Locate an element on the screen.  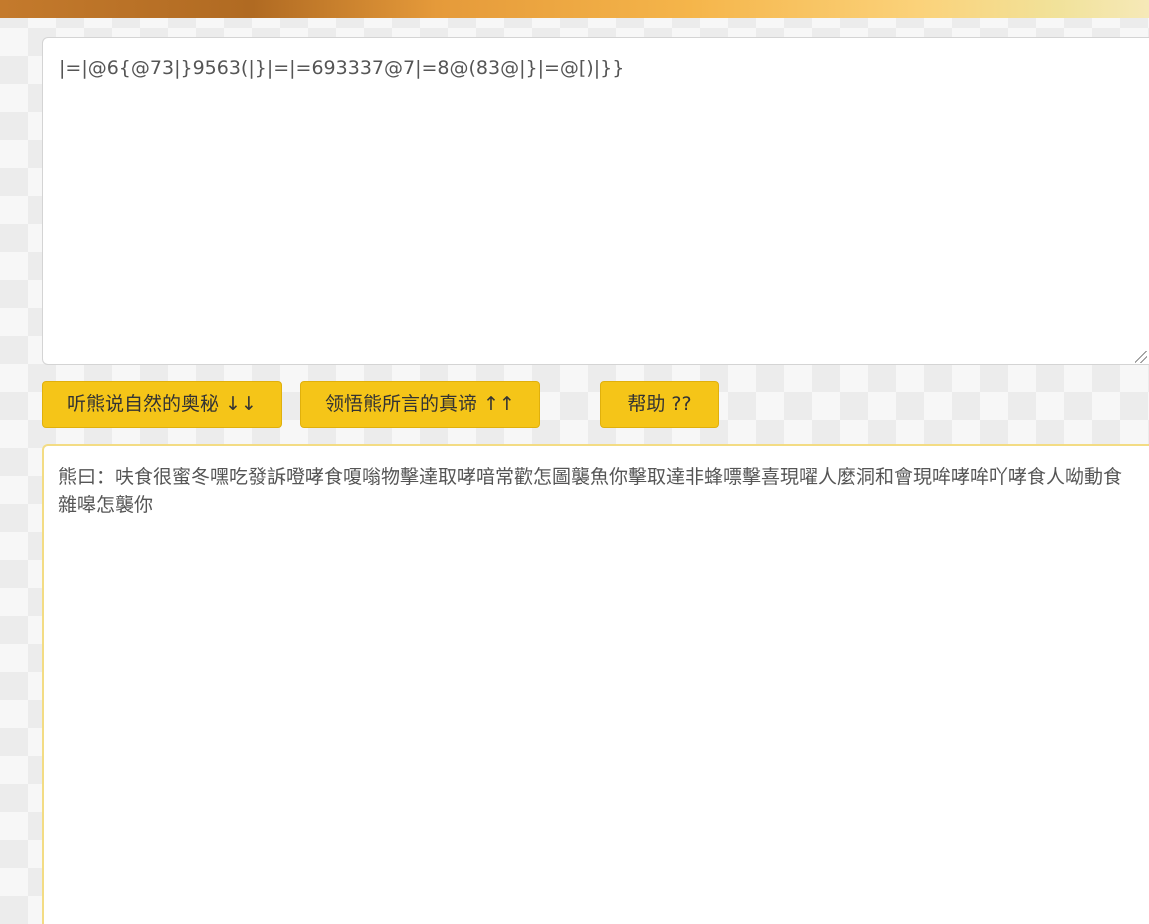
decode-button: 领悟熊所言的真谛 ↑↑ is located at coordinates (420, 404).